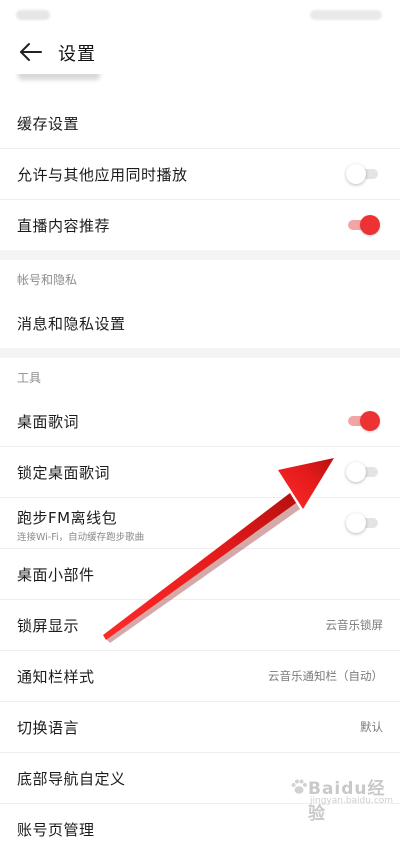  What do you see at coordinates (48, 124) in the screenshot?
I see `row-label: 缓存设置` at bounding box center [48, 124].